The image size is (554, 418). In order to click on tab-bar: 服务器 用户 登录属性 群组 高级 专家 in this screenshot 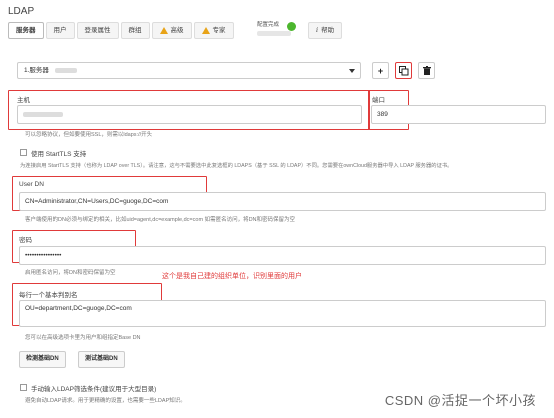, I will do `click(121, 30)`.